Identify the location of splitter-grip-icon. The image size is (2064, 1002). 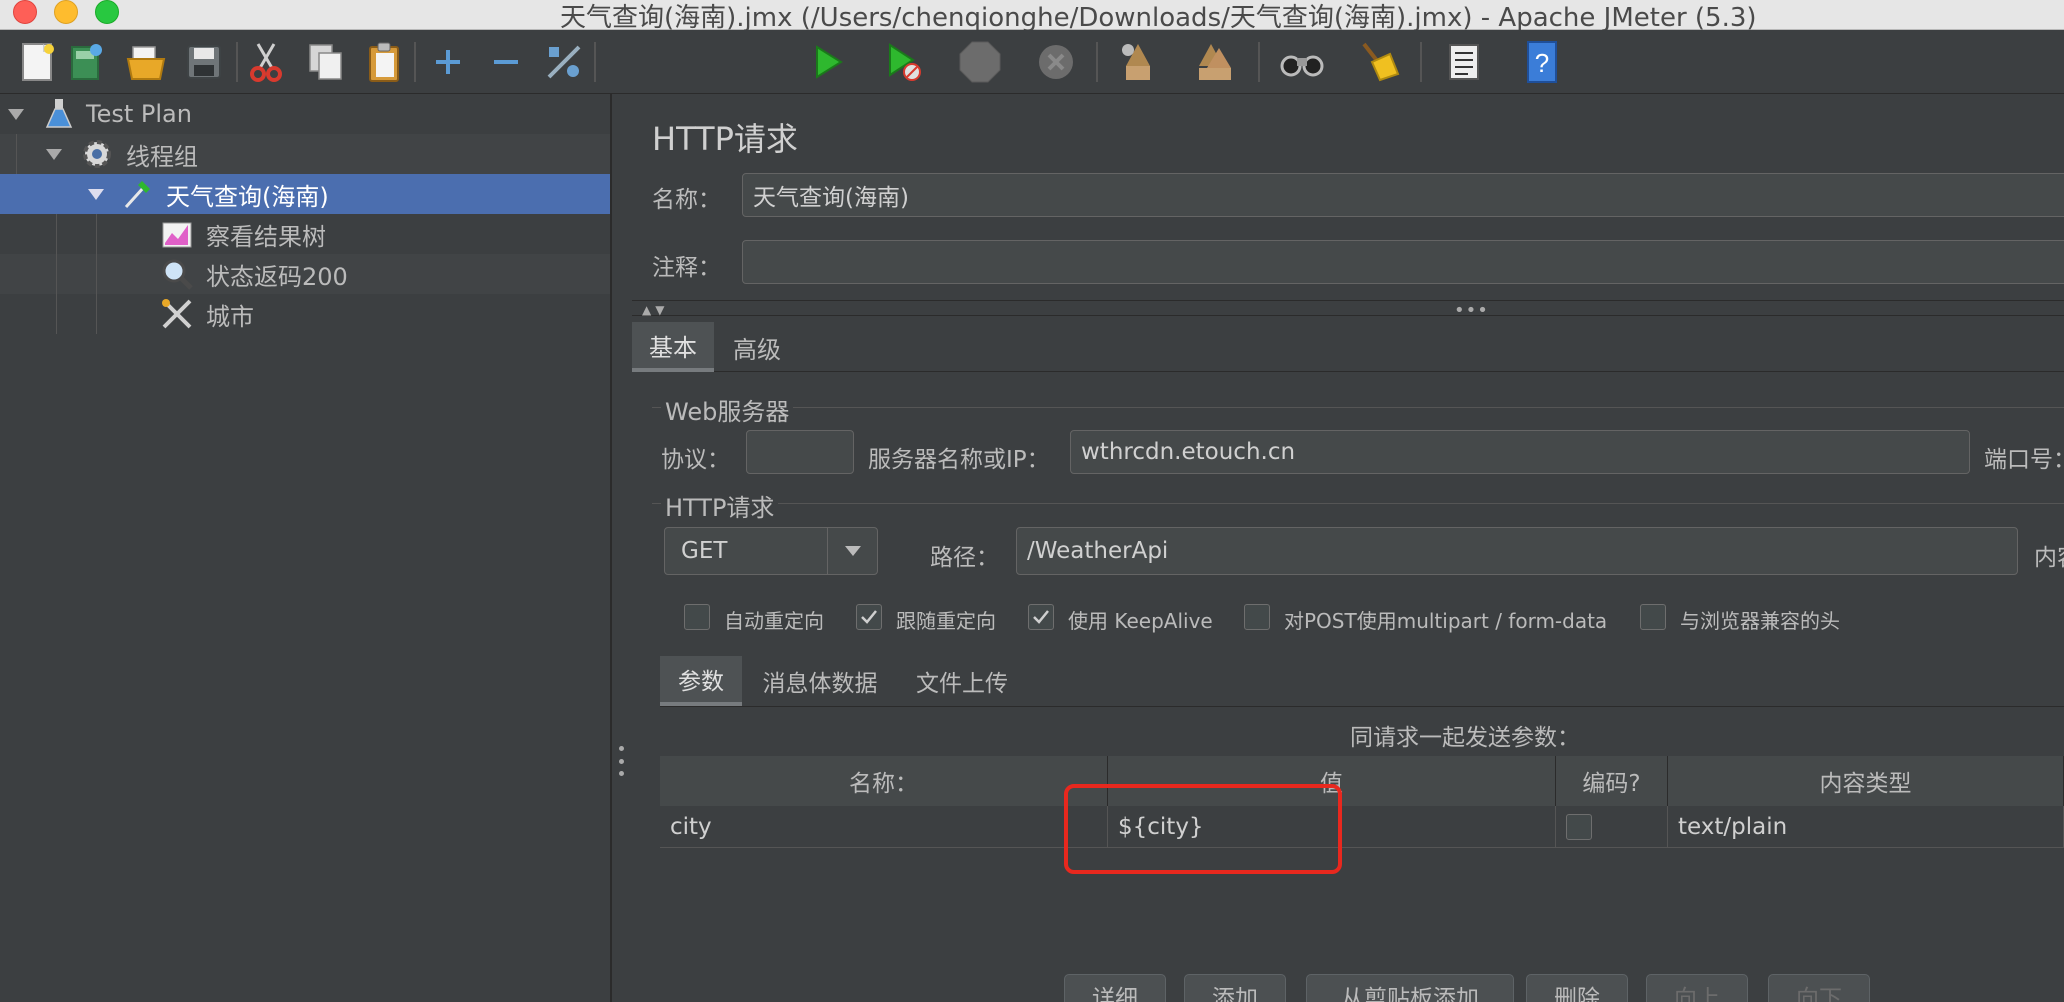
(622, 761).